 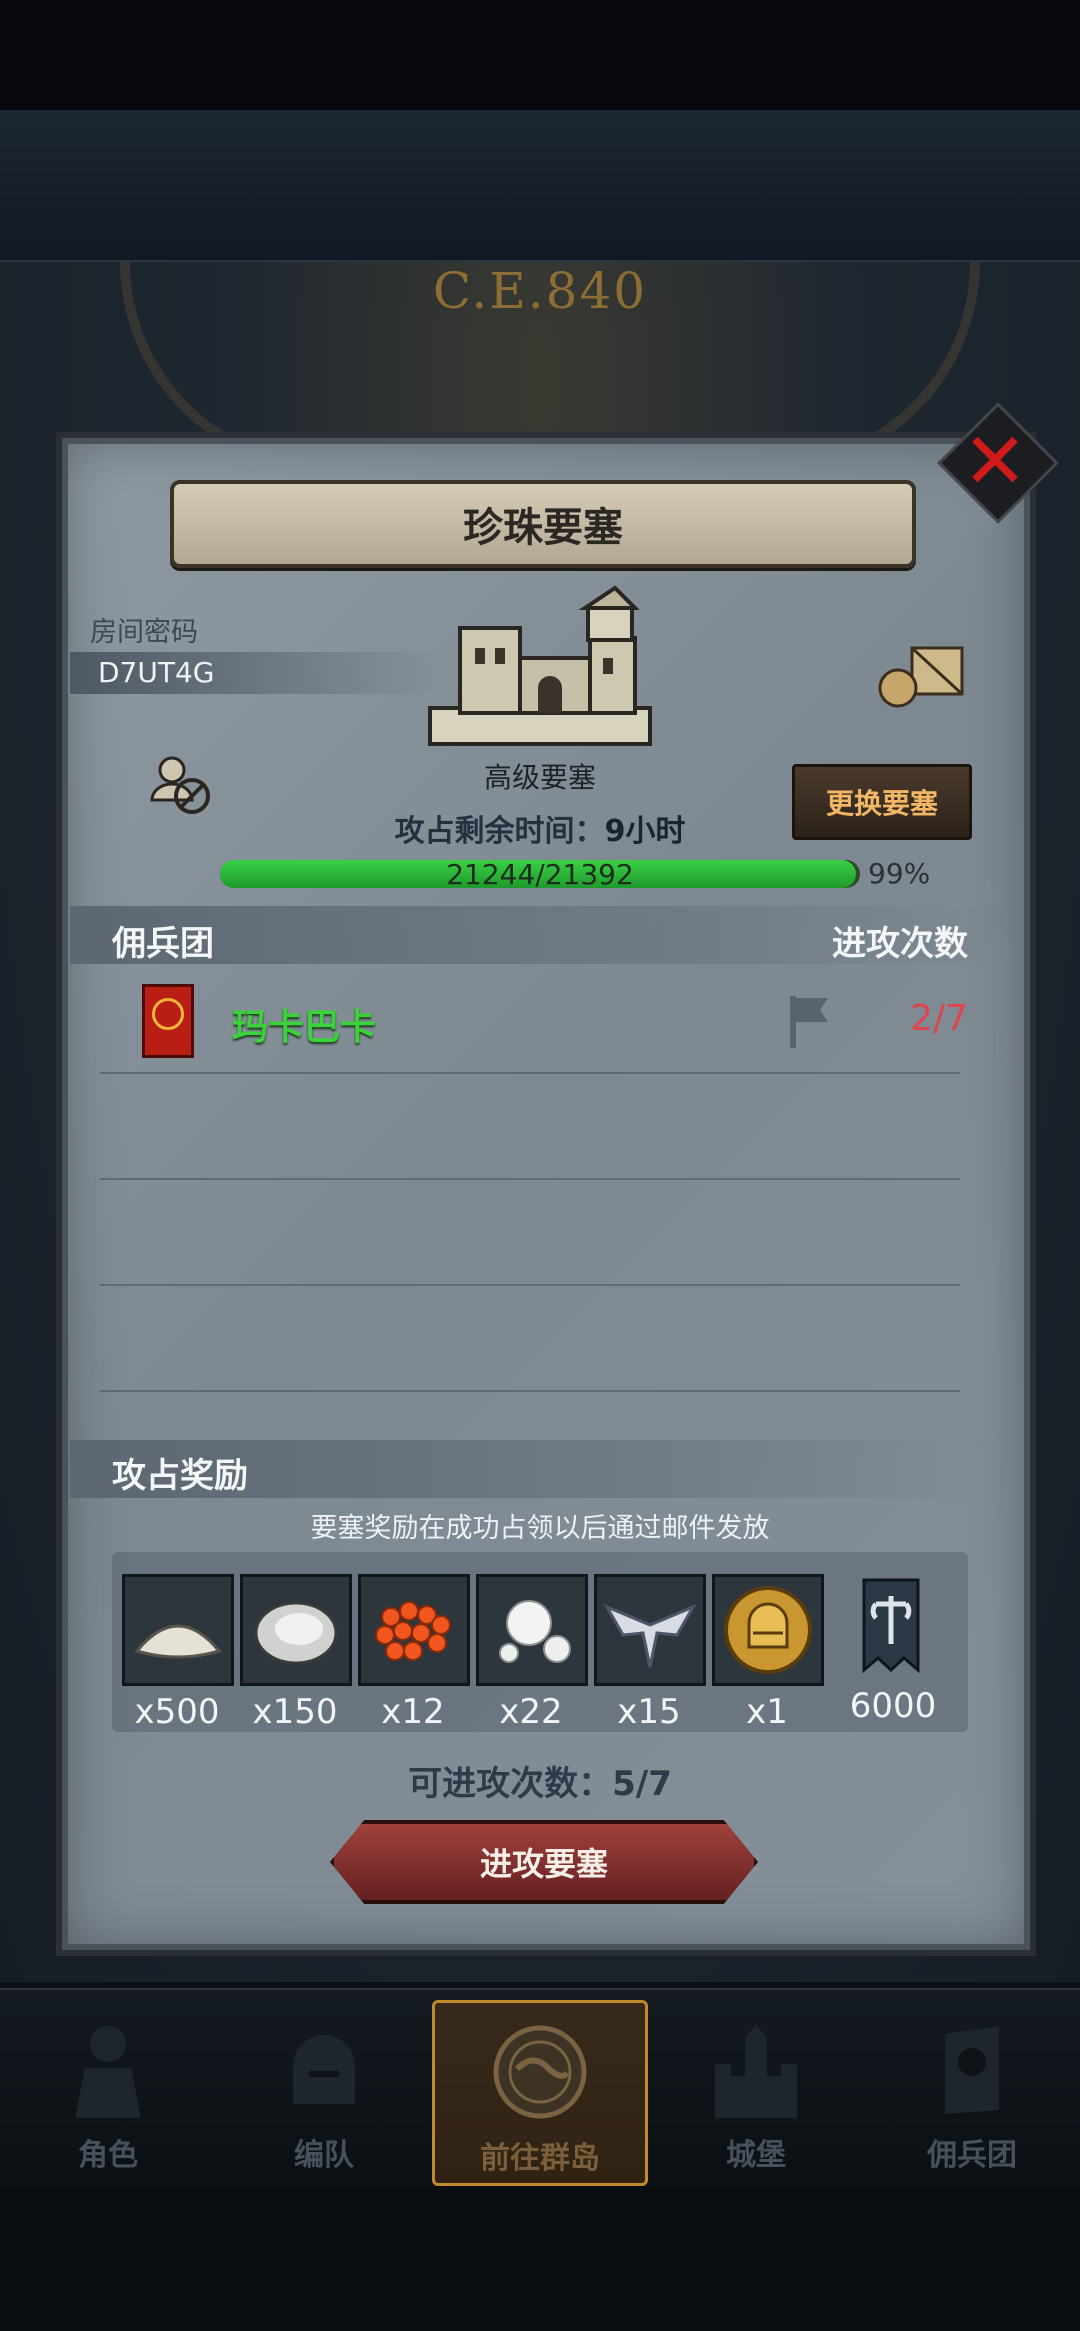 What do you see at coordinates (900, 944) in the screenshot?
I see `attack-count-header: 进攻次数` at bounding box center [900, 944].